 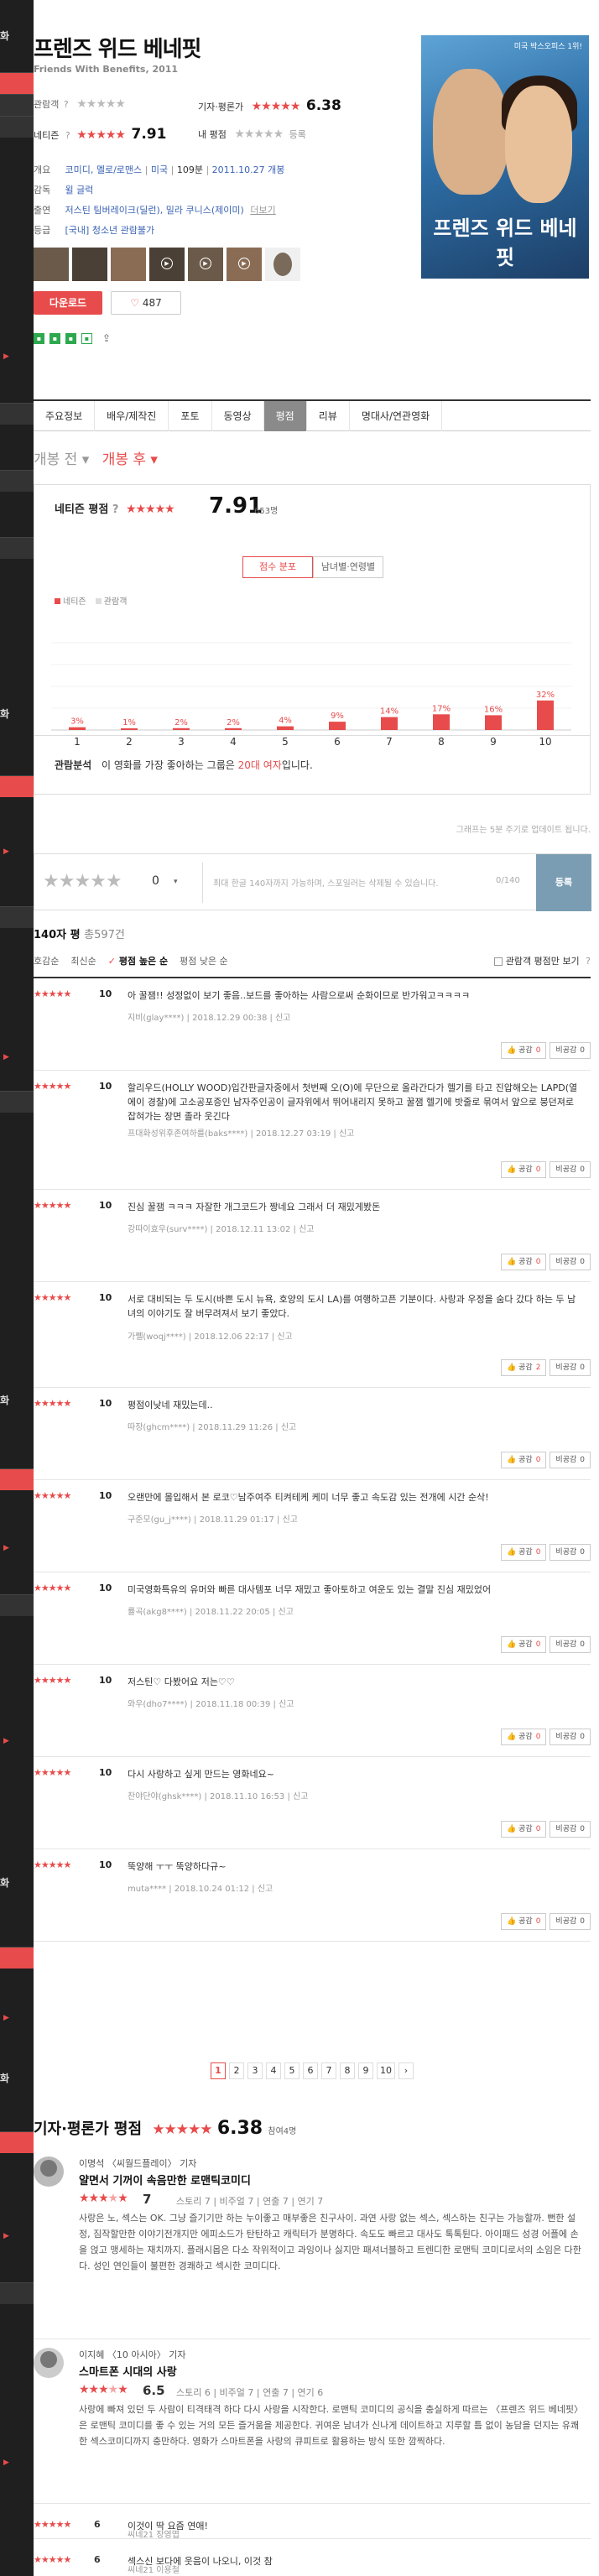 What do you see at coordinates (211, 1703) in the screenshot?
I see `review-meta: 와우(dho7****) | 2018.11.18 00:39 | 신고` at bounding box center [211, 1703].